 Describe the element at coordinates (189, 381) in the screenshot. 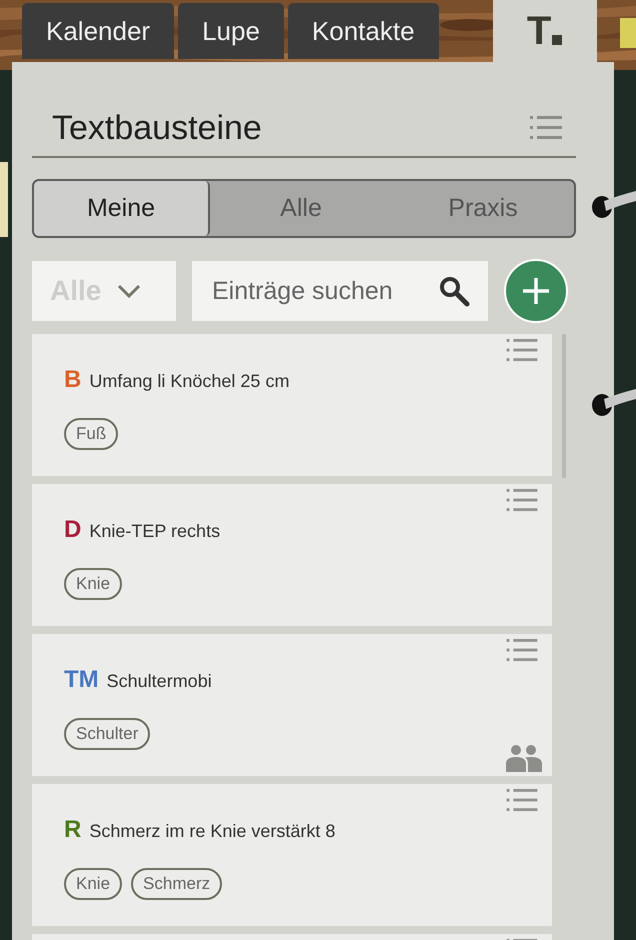

I see `entry-title: Umfang li Knöchel 25 cm` at that location.